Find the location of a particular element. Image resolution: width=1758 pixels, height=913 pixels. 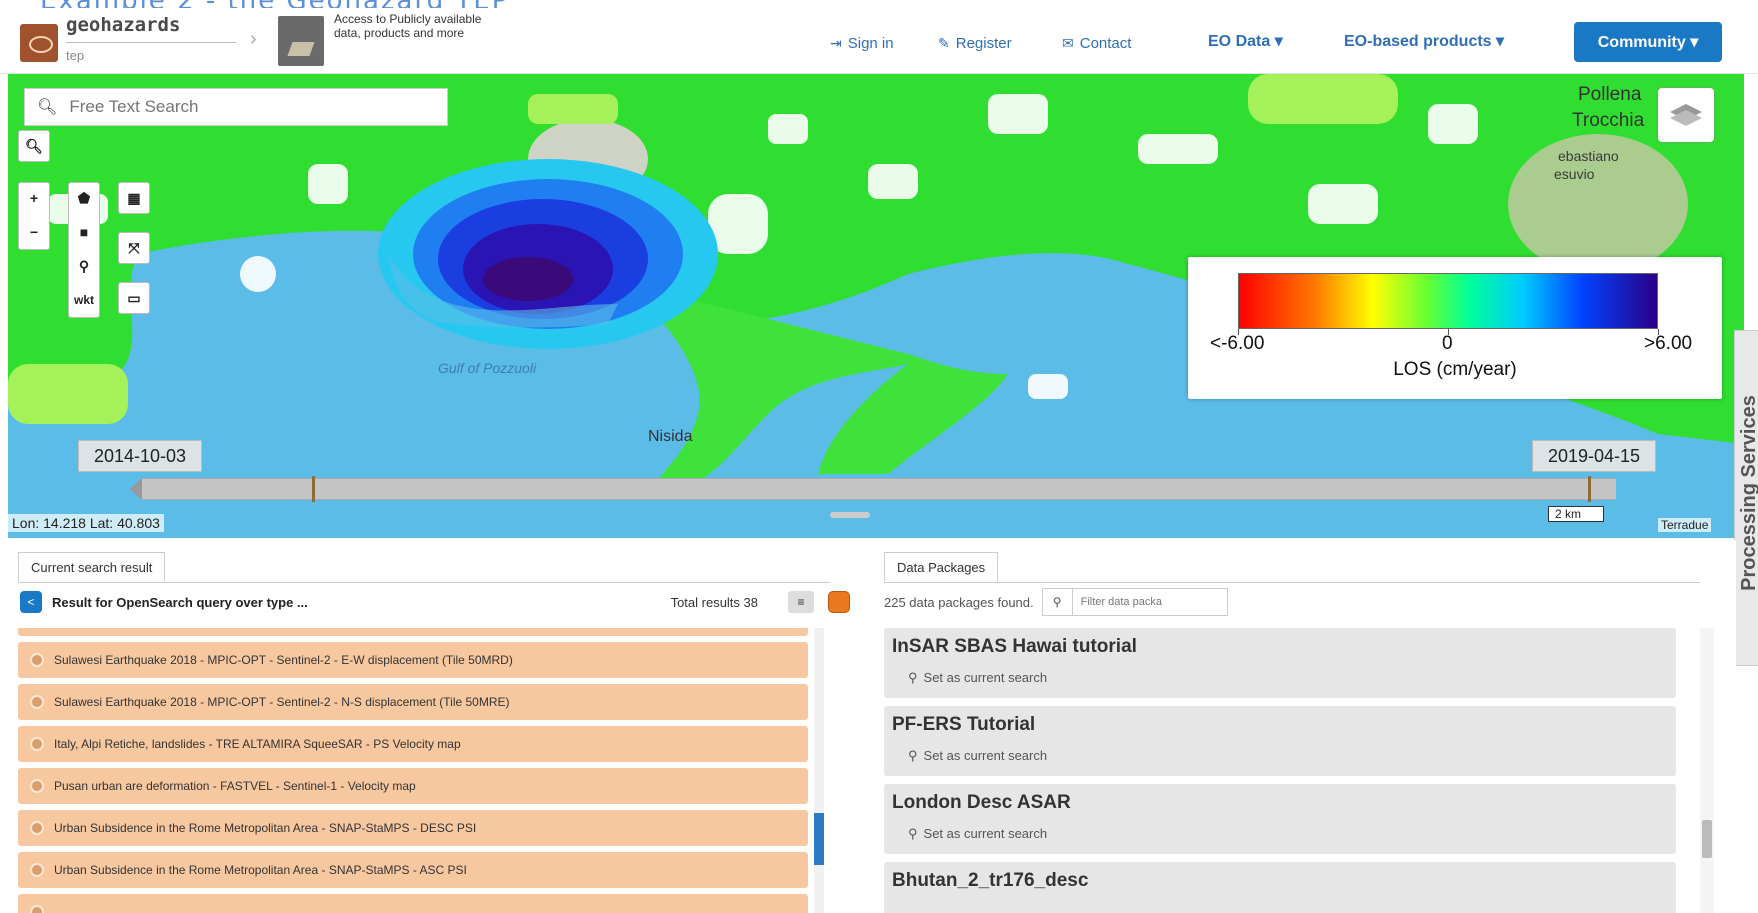

grid-icon: ▦ is located at coordinates (134, 197).